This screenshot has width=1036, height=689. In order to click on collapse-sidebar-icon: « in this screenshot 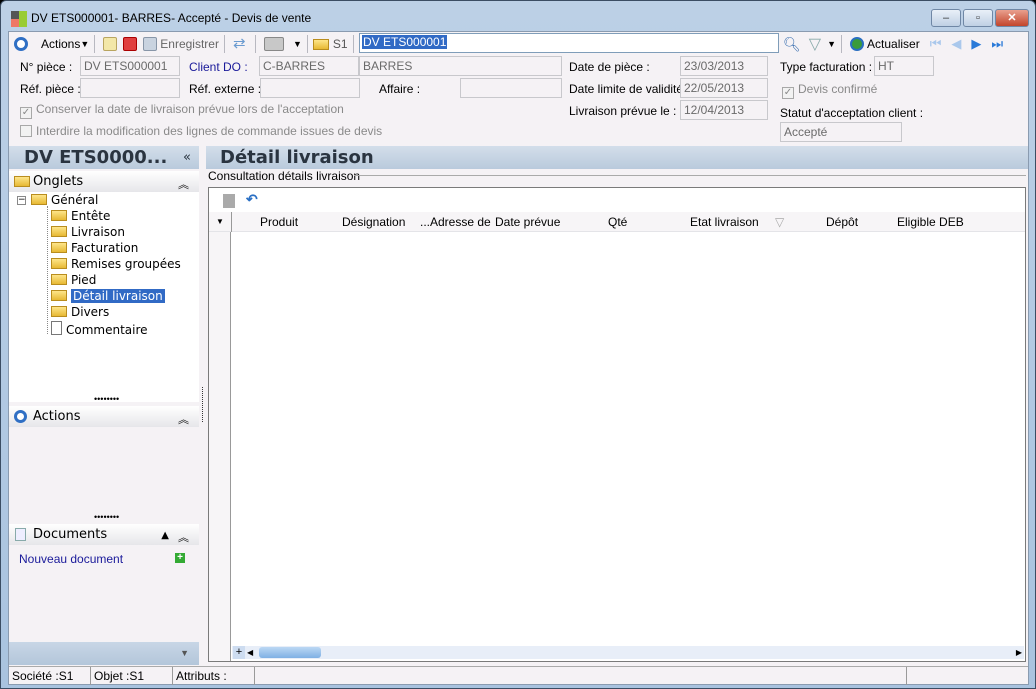, I will do `click(187, 157)`.